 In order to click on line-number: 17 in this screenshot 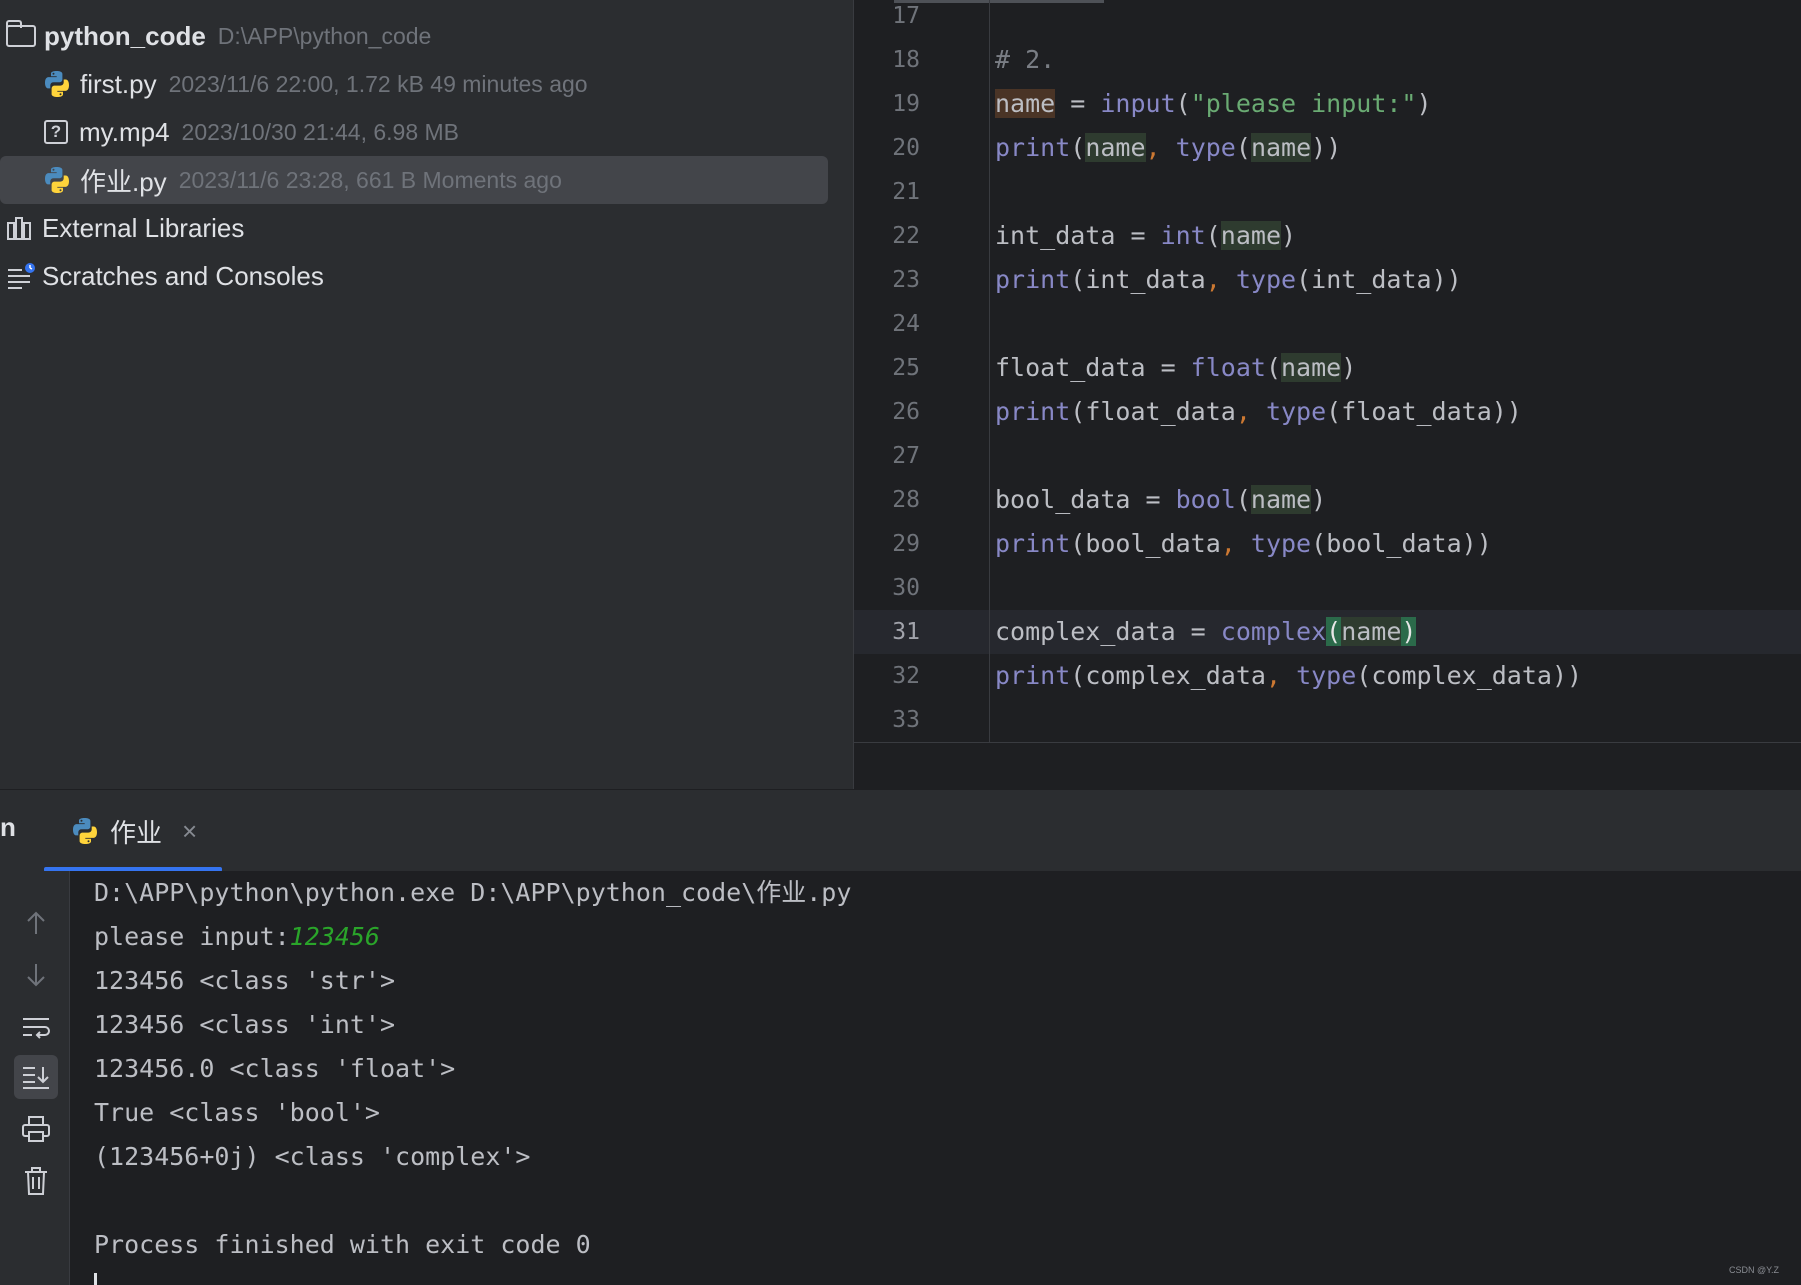, I will do `click(906, 16)`.